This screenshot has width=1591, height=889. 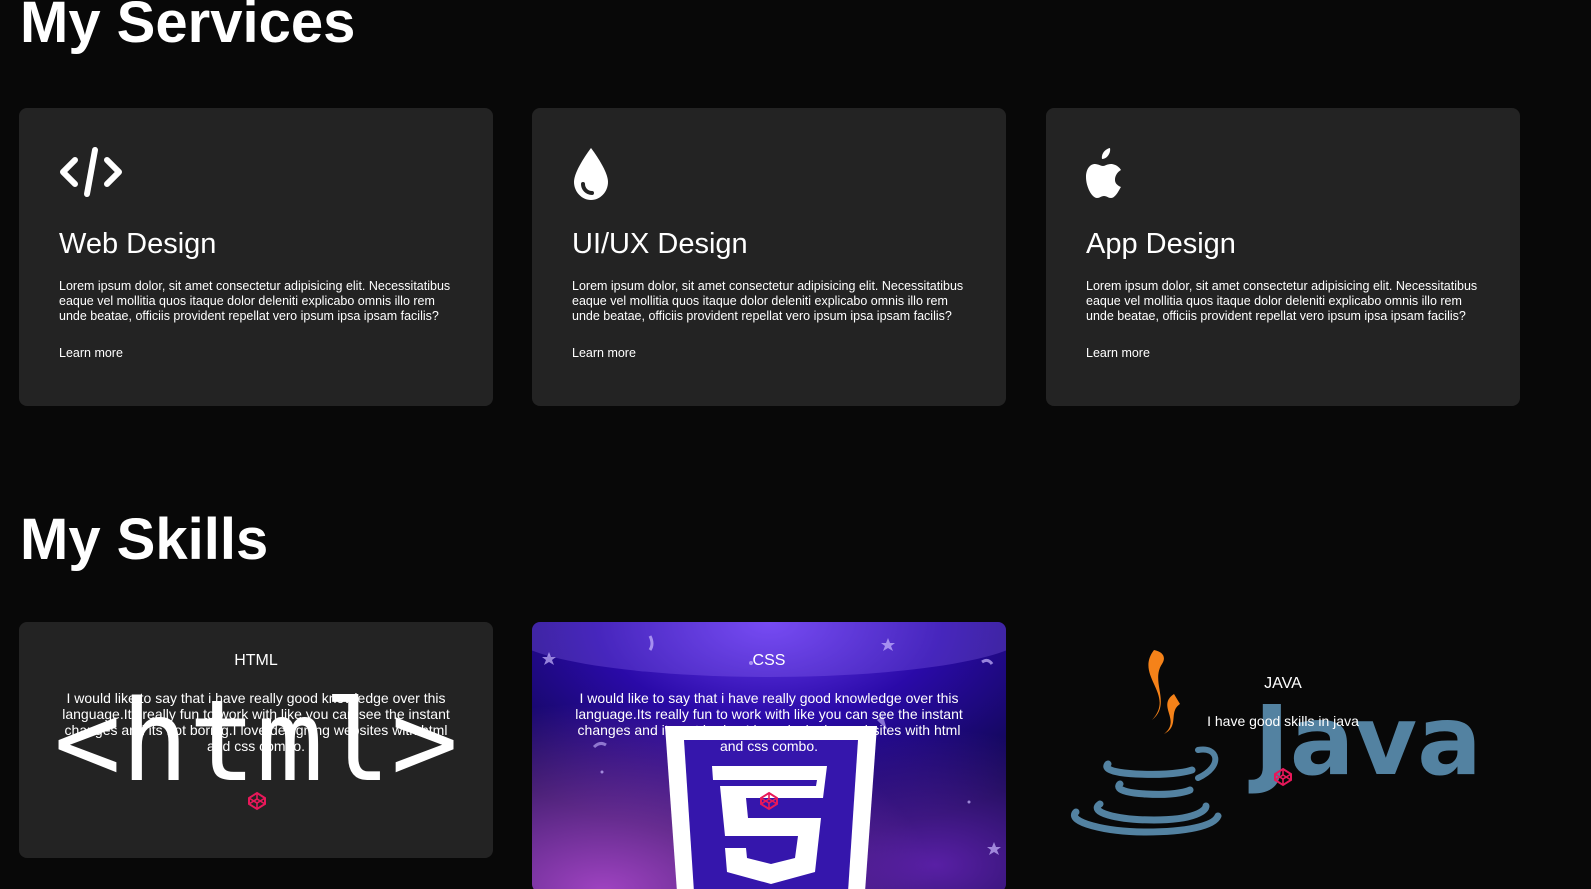 I want to click on java-logo-background: Java, so click(x=1276, y=743).